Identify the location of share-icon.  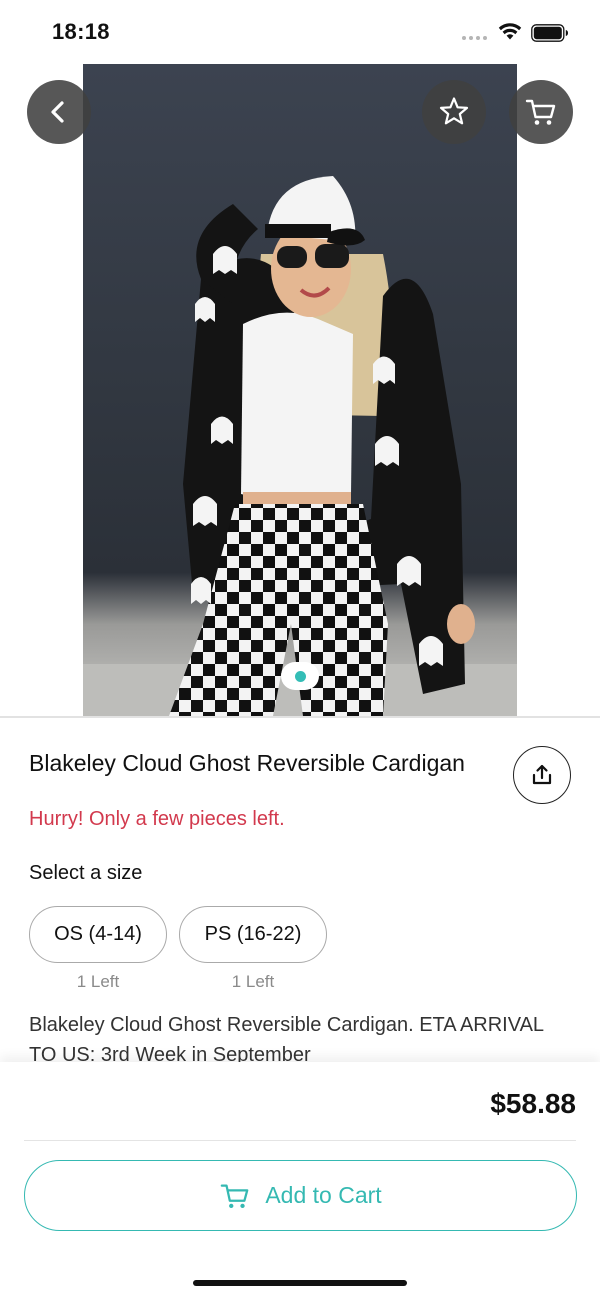
(542, 774).